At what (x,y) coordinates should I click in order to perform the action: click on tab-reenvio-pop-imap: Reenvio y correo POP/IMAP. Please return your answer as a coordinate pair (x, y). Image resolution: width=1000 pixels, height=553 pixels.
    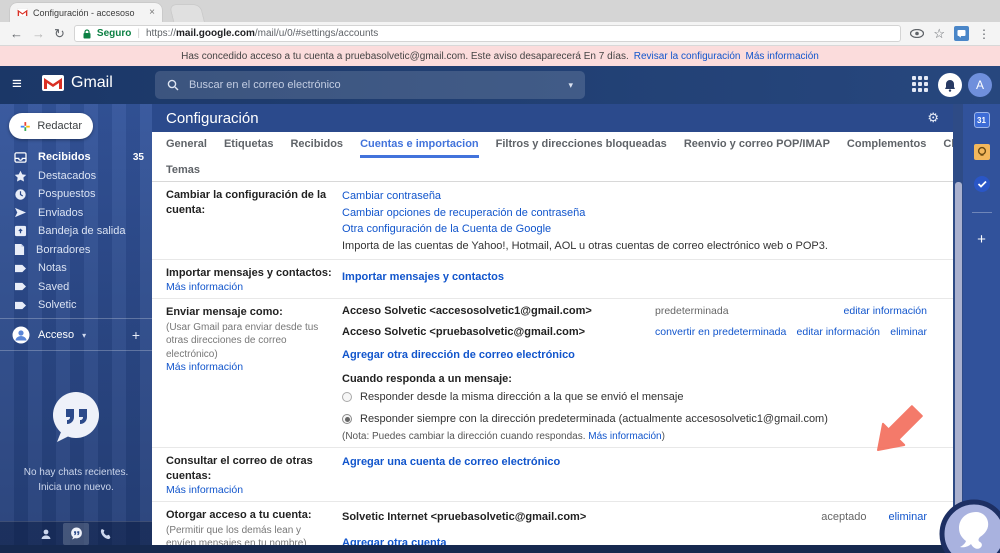
    Looking at the image, I should click on (757, 145).